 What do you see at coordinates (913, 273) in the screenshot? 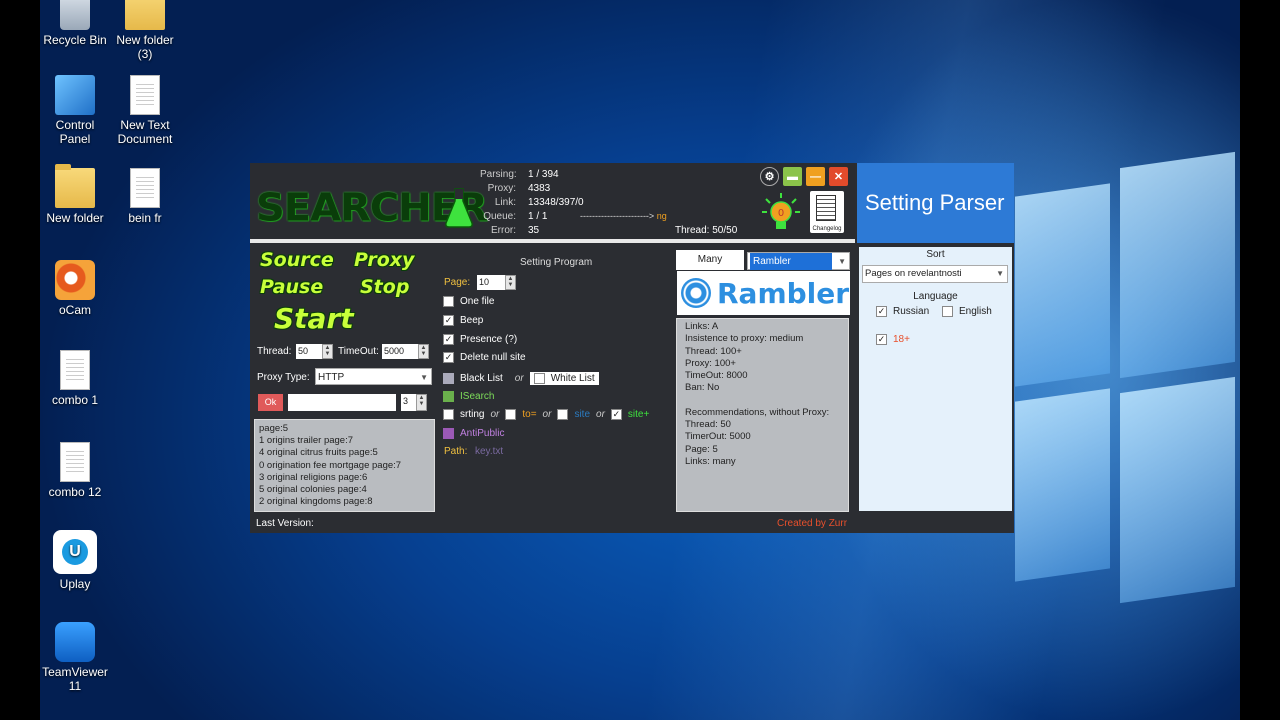
I see `sort-value: Pages on revelantnosti` at bounding box center [913, 273].